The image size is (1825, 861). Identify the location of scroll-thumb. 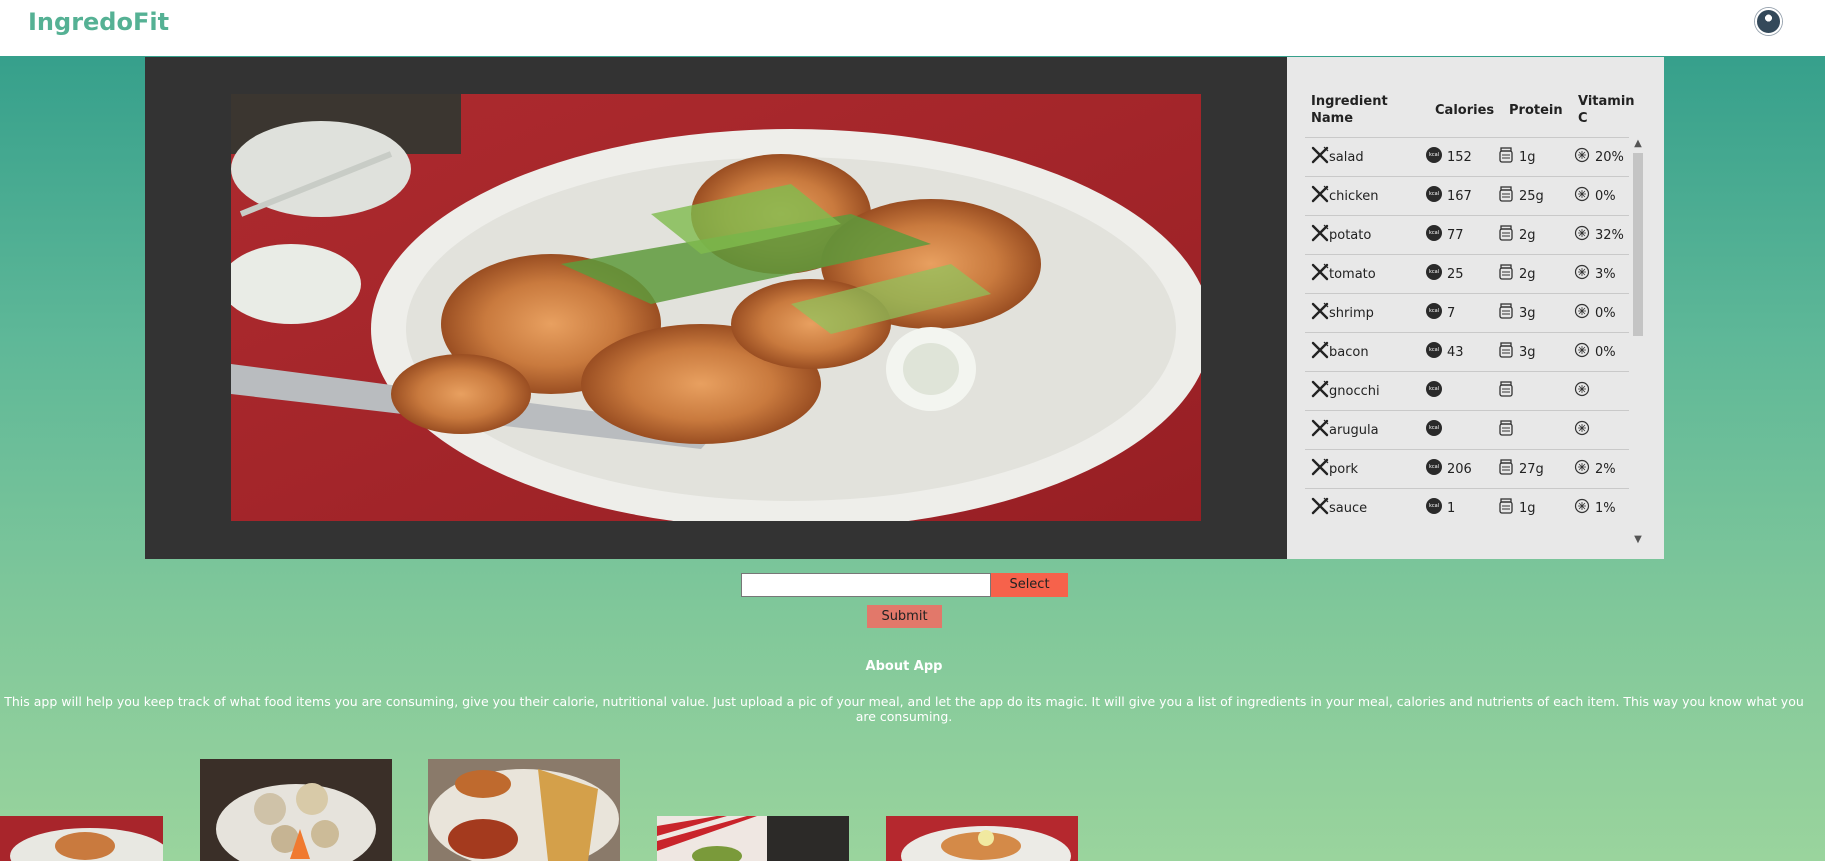
(1638, 244).